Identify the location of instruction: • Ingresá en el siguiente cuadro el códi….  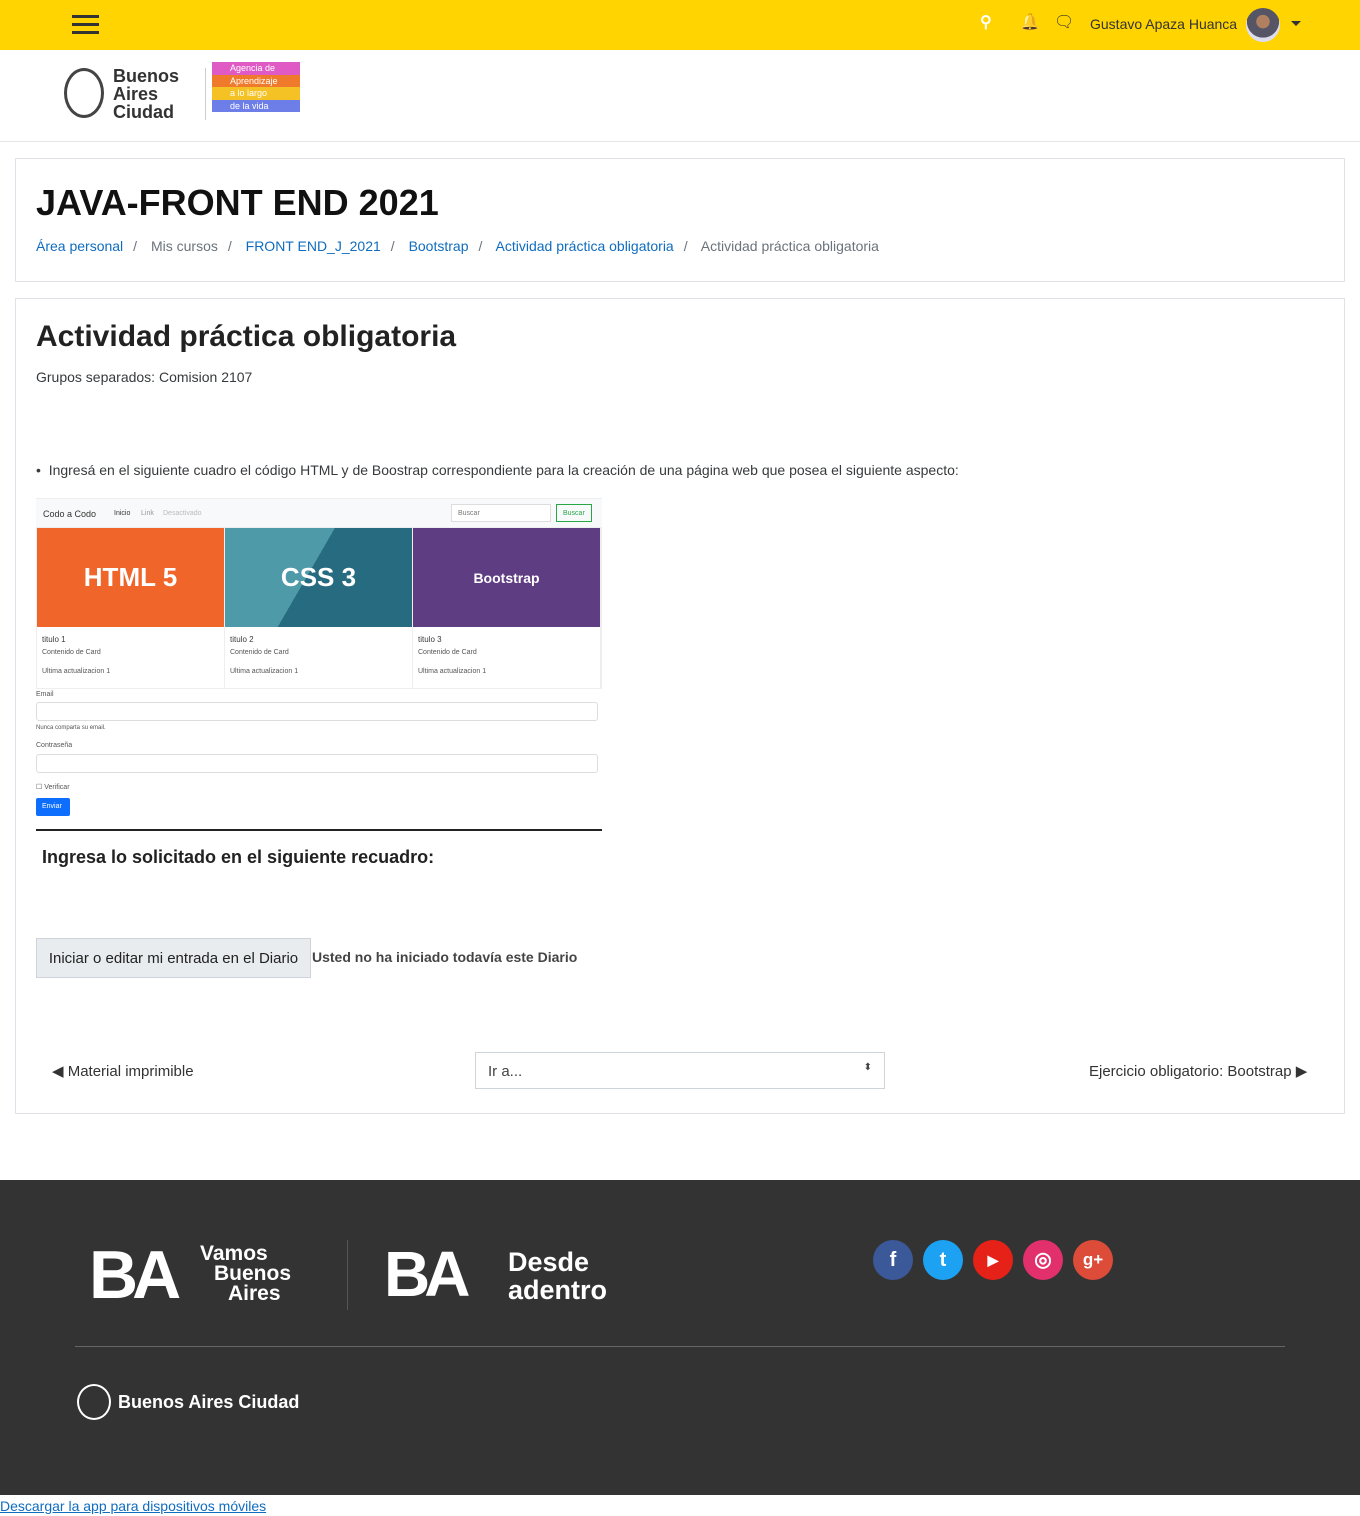
(497, 470).